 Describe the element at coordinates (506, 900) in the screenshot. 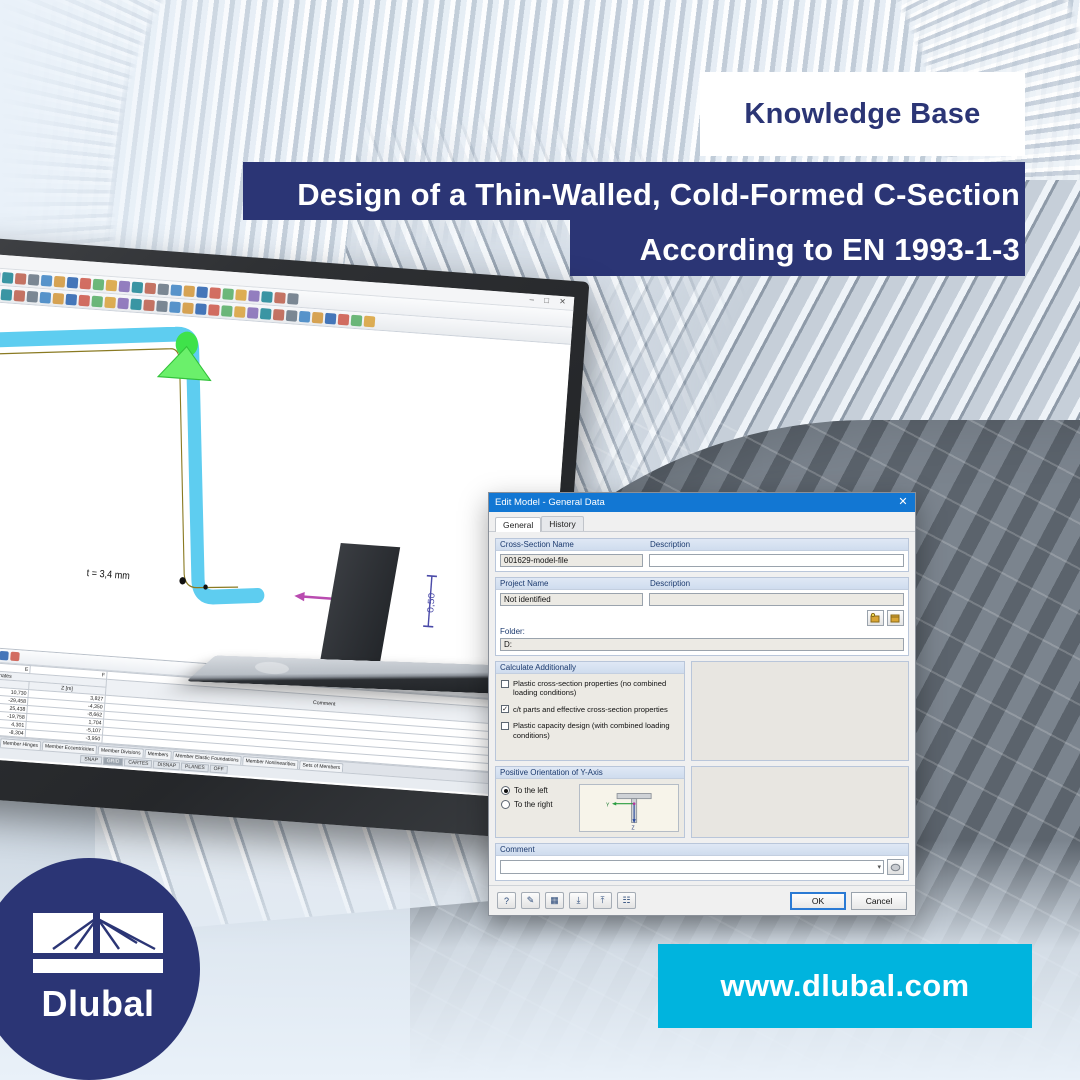

I see `help-icon: ?` at that location.